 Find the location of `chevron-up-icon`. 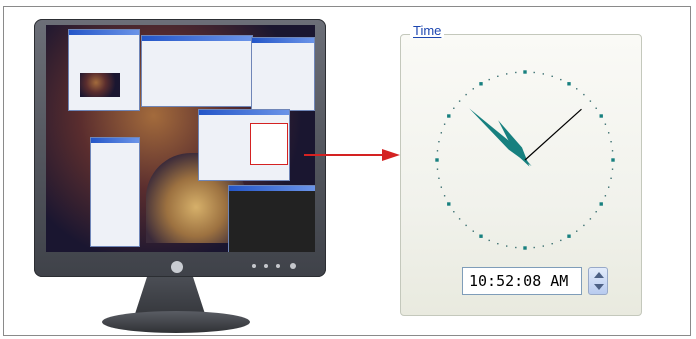

chevron-up-icon is located at coordinates (599, 275).